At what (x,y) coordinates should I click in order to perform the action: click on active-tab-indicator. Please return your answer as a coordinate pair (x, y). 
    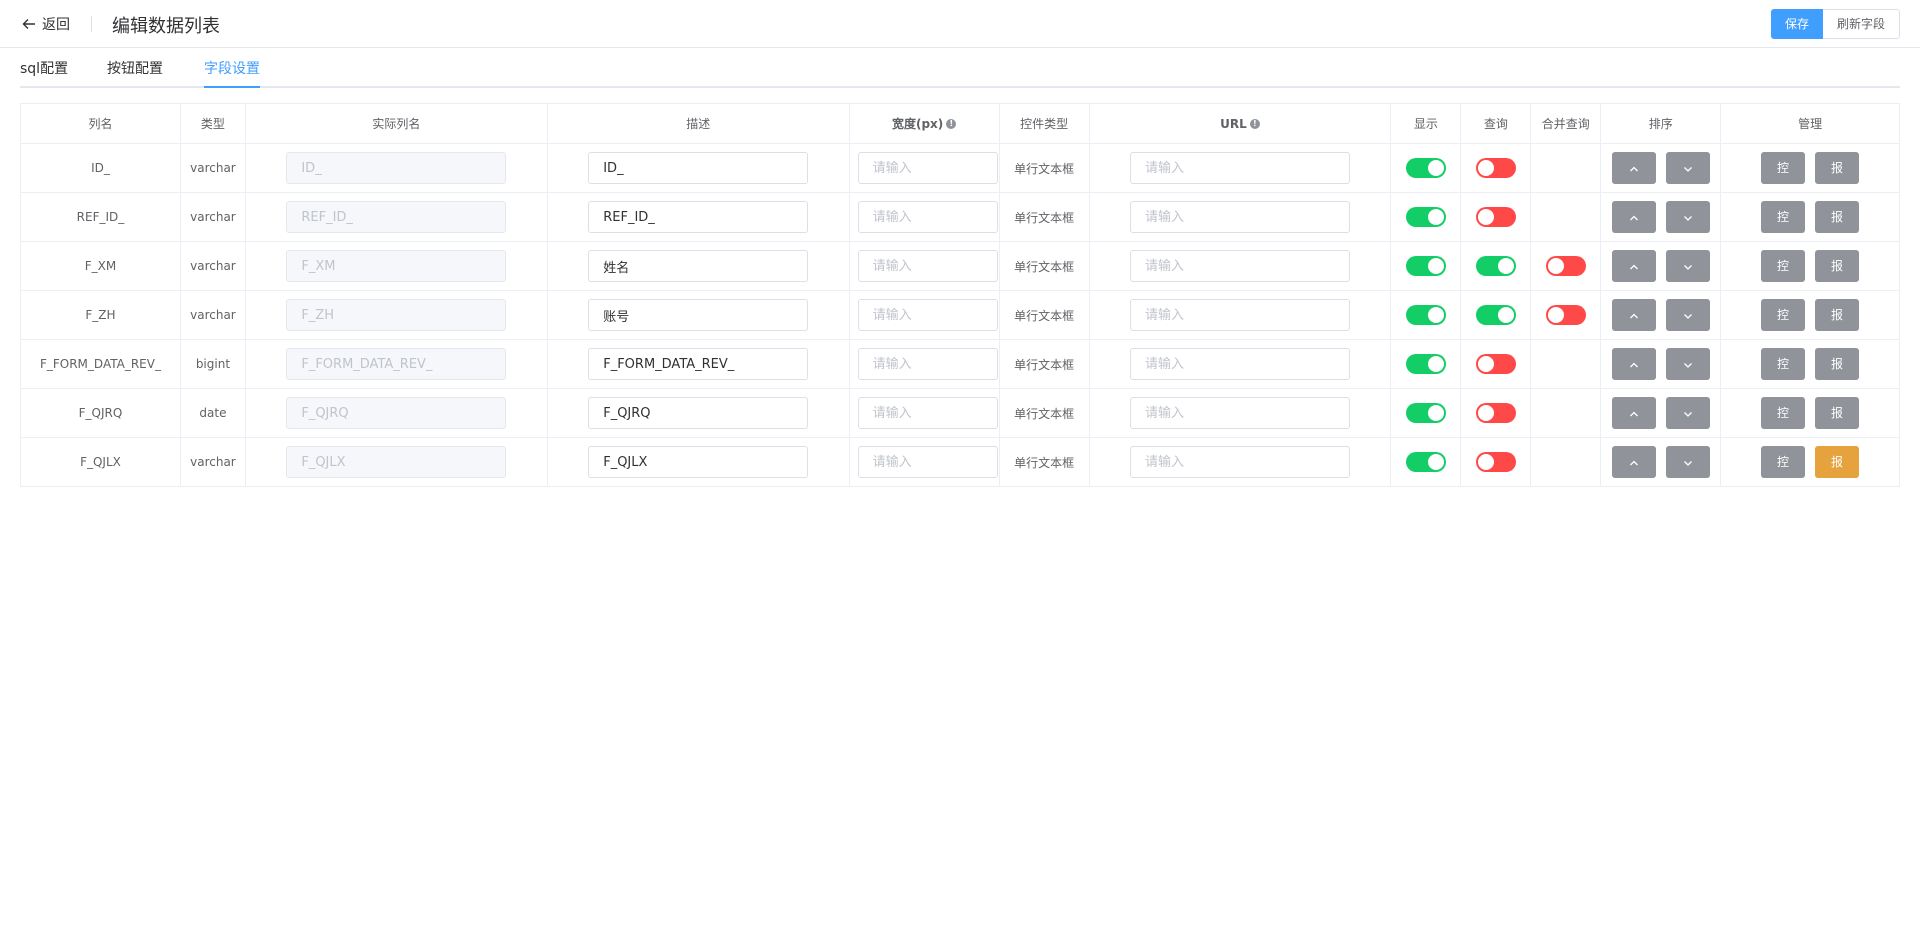
    Looking at the image, I should click on (232, 87).